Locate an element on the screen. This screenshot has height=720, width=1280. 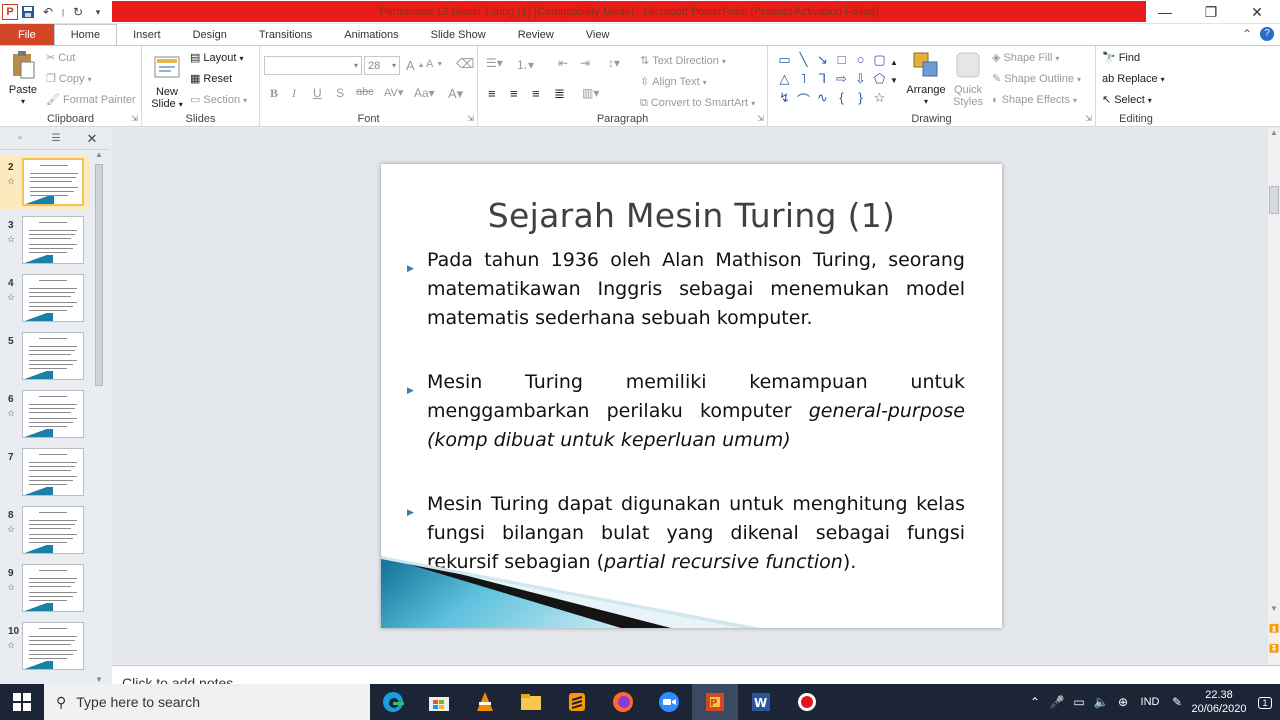
slides-pane-scrollbar: ▲ ▼ is located at coordinates (99, 417).